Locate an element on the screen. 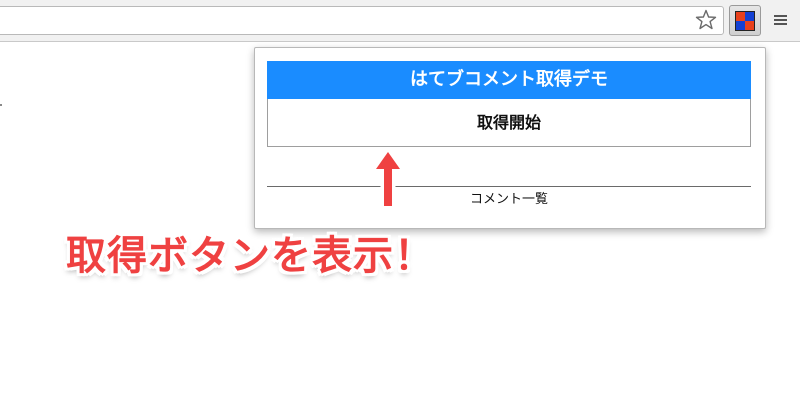 The height and width of the screenshot is (400, 800). divider is located at coordinates (509, 186).